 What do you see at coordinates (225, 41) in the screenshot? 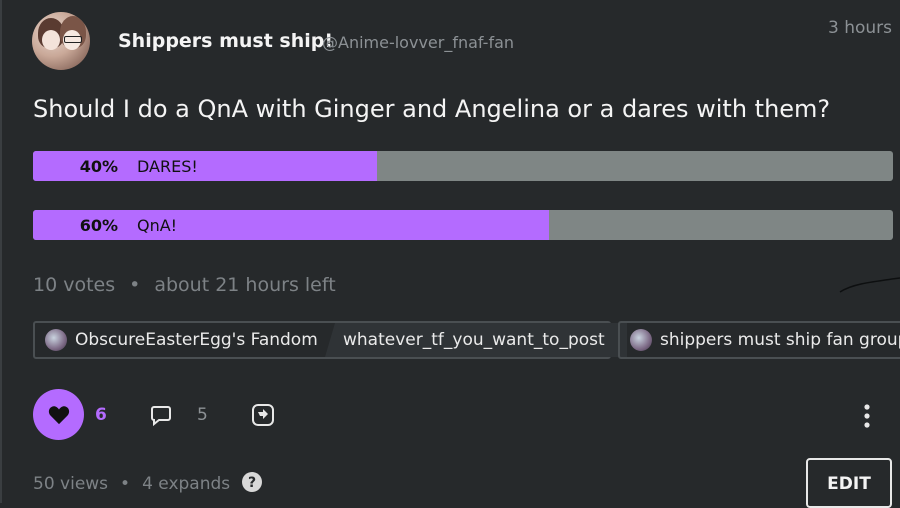
I see `author-name: Shippers must ship!` at bounding box center [225, 41].